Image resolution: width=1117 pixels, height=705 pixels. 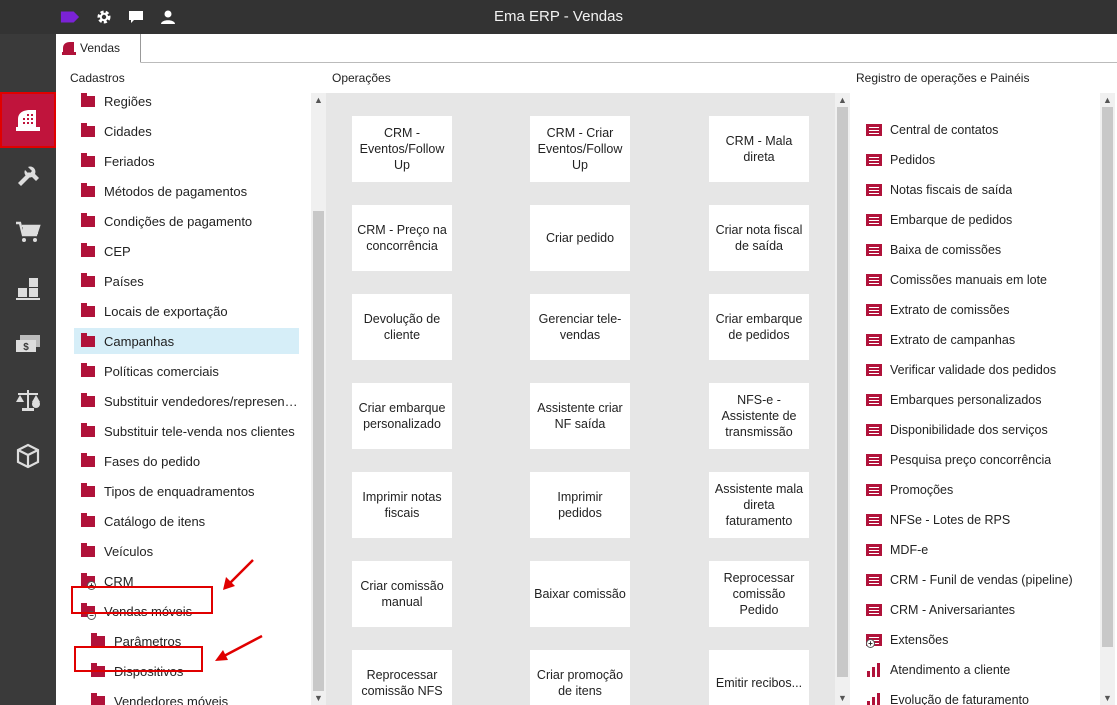 What do you see at coordinates (178, 281) in the screenshot?
I see `tree-item-paises: Países` at bounding box center [178, 281].